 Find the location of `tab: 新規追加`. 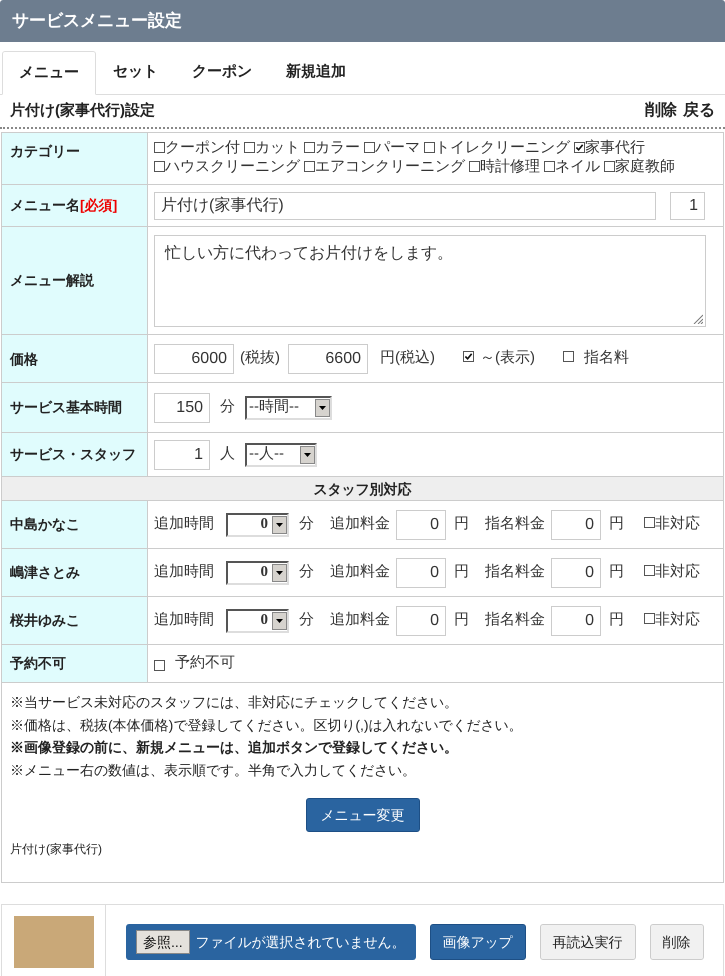

tab: 新規追加 is located at coordinates (316, 72).